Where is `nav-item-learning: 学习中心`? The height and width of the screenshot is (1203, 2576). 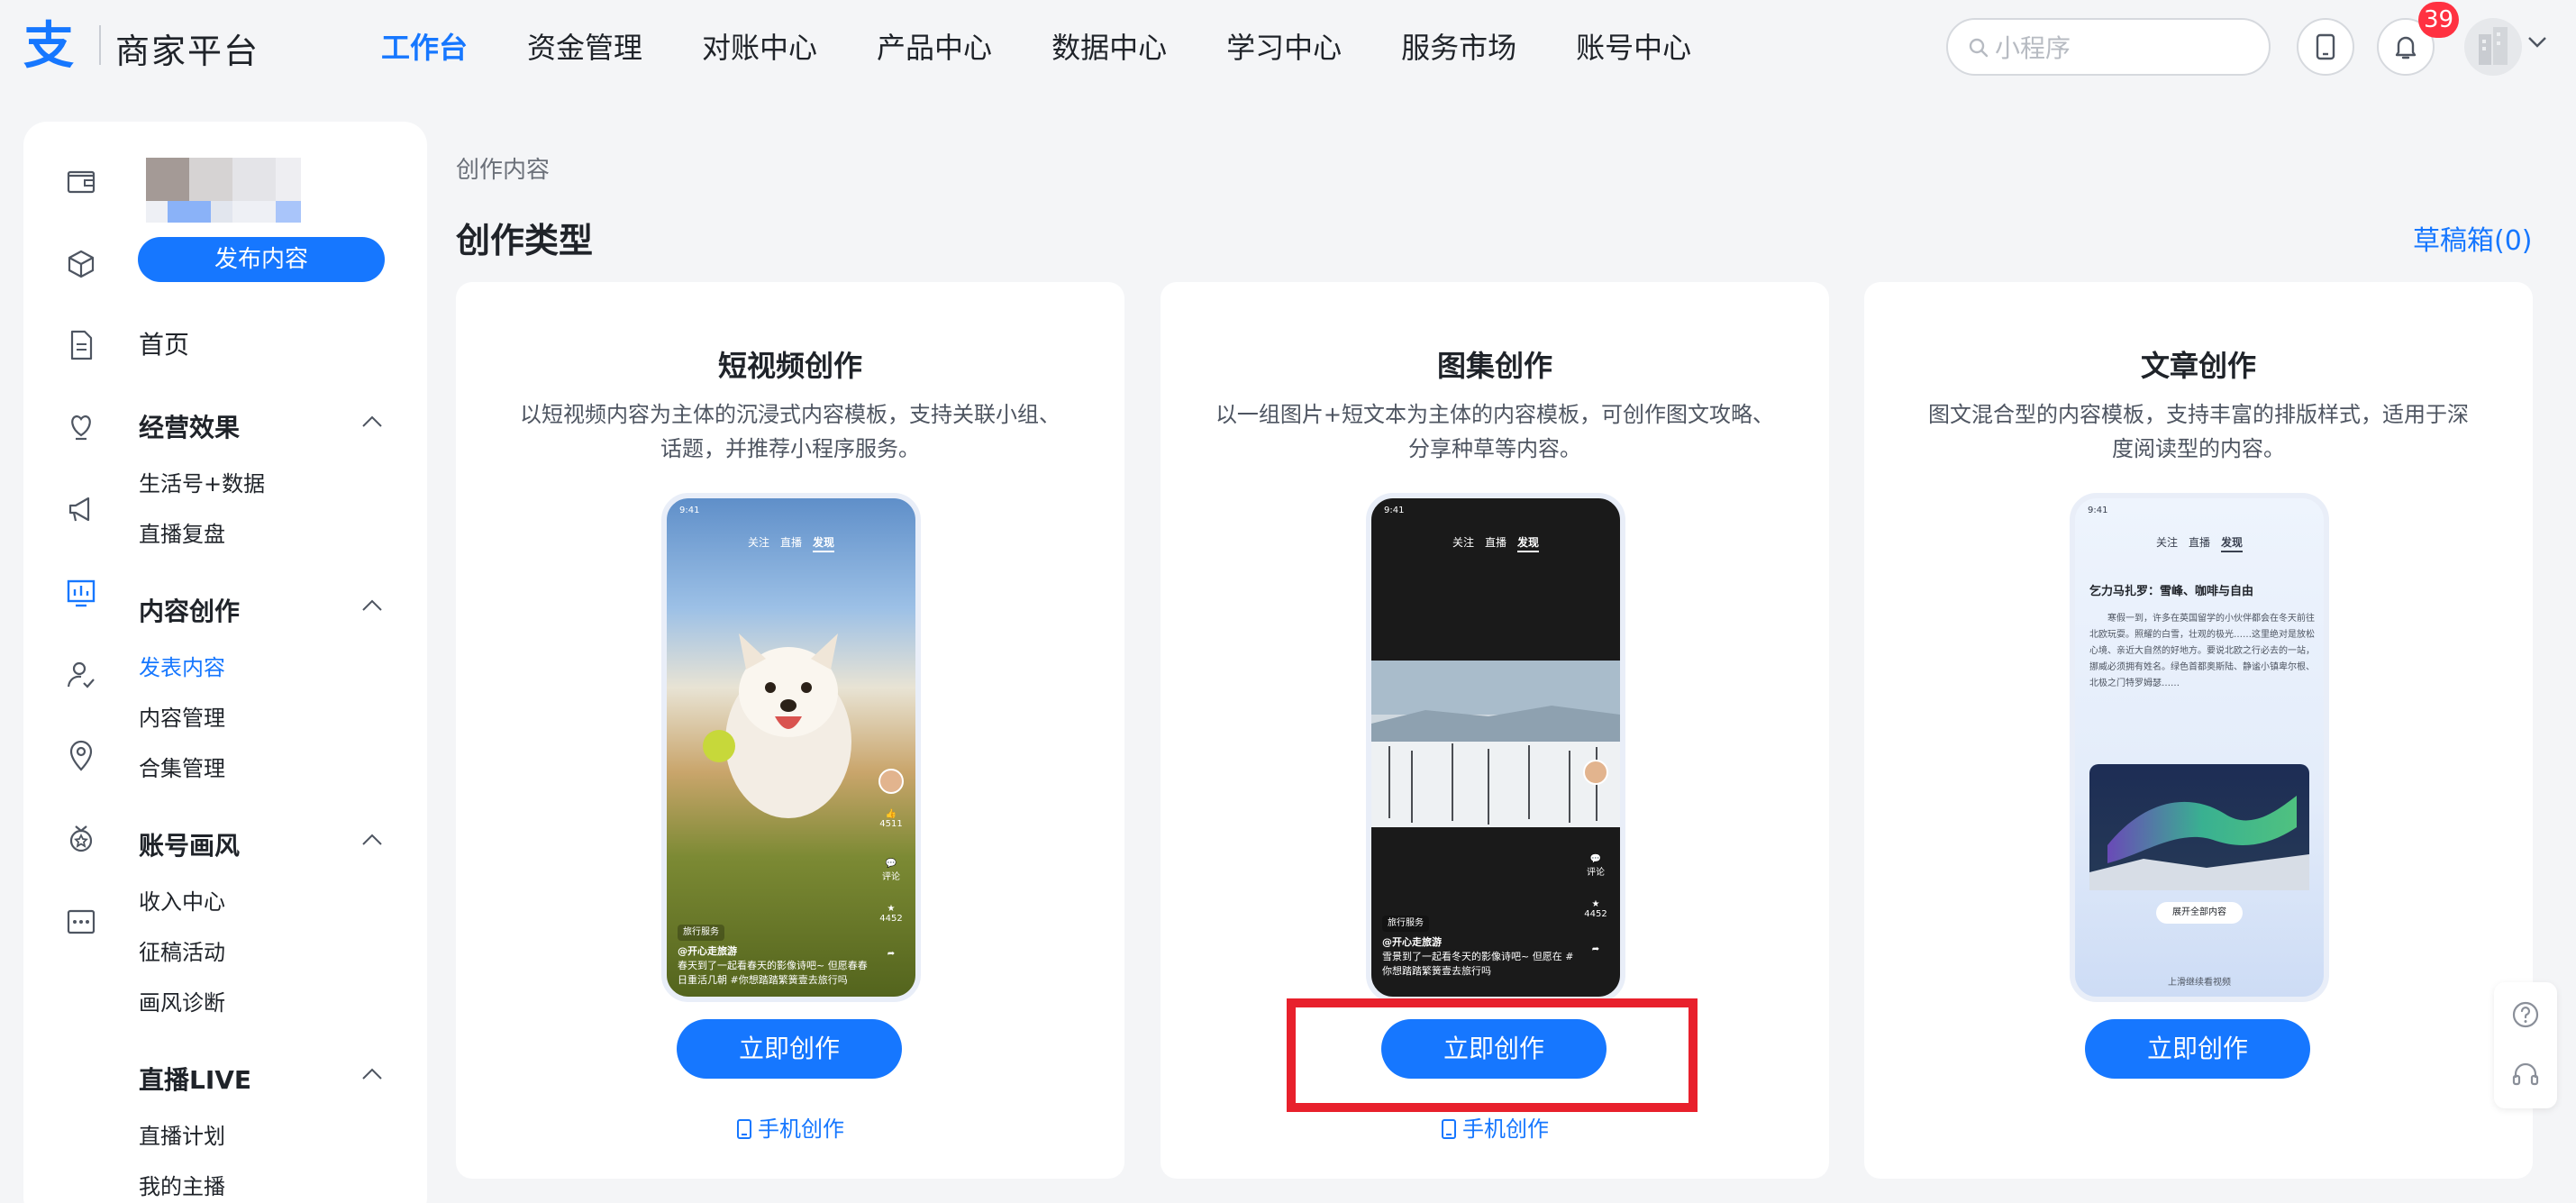 nav-item-learning: 学习中心 is located at coordinates (1284, 46).